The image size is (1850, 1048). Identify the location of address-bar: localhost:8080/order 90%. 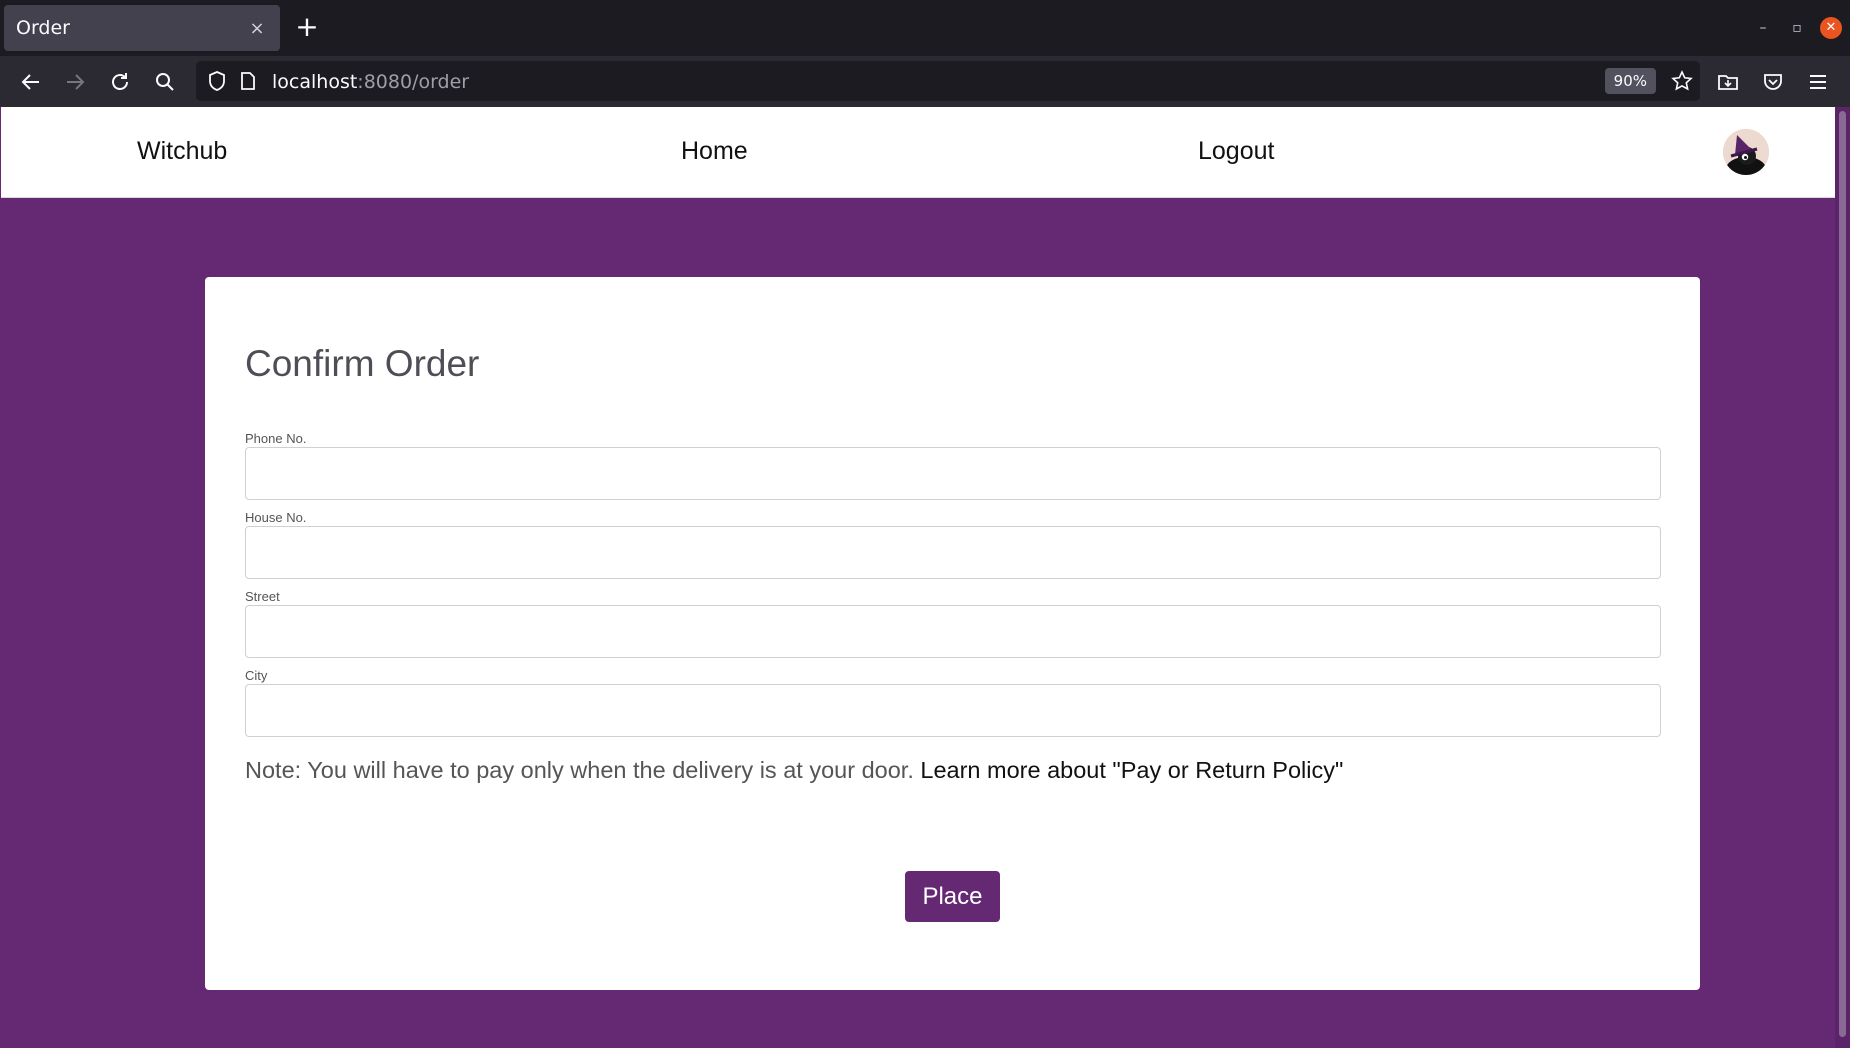
(948, 81).